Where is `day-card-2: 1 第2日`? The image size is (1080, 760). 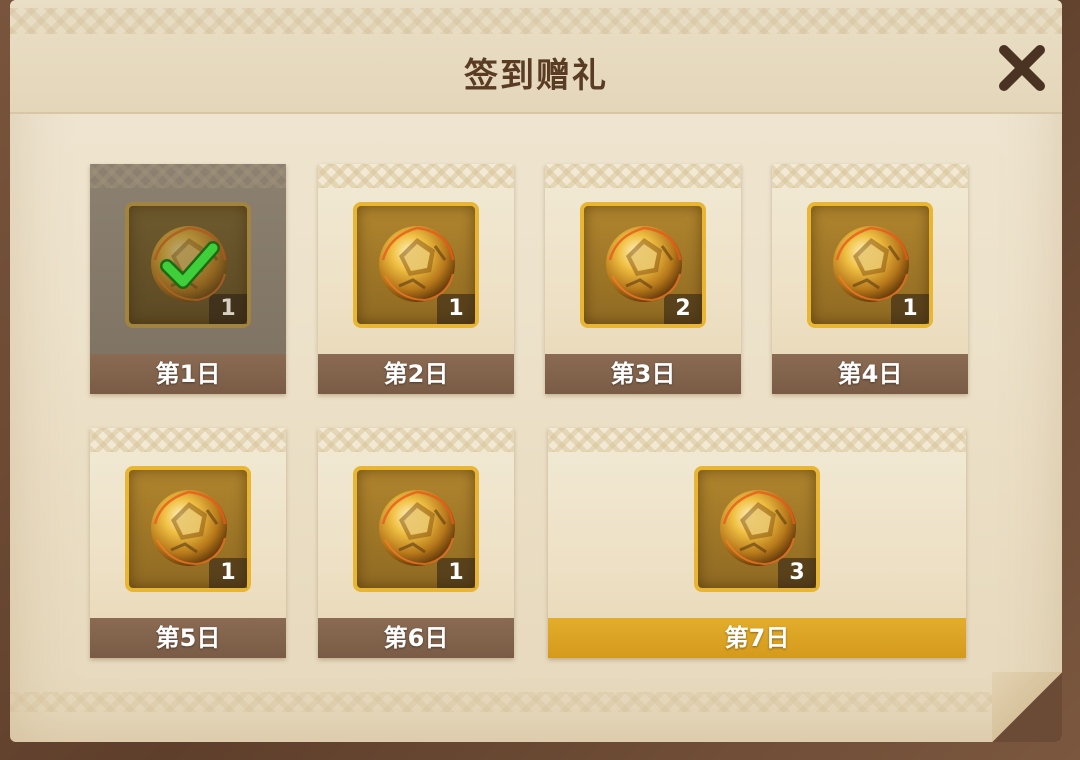
day-card-2: 1 第2日 is located at coordinates (416, 279).